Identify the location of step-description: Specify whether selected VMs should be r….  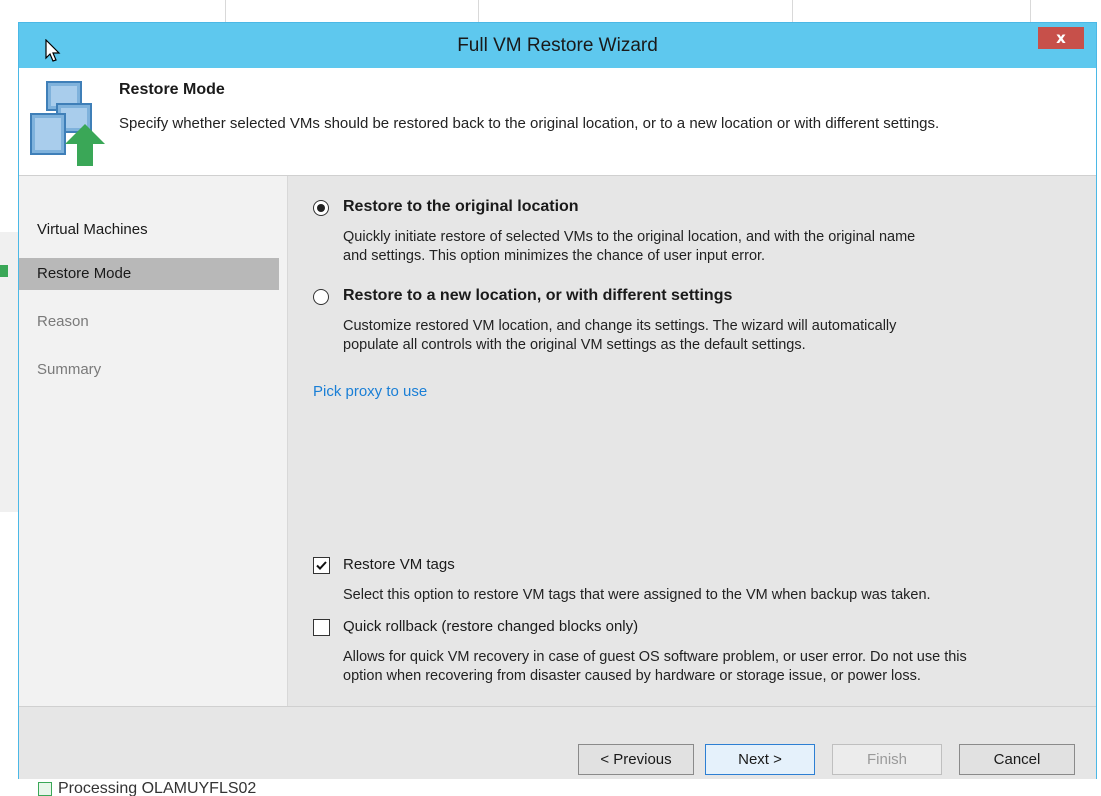
(529, 123).